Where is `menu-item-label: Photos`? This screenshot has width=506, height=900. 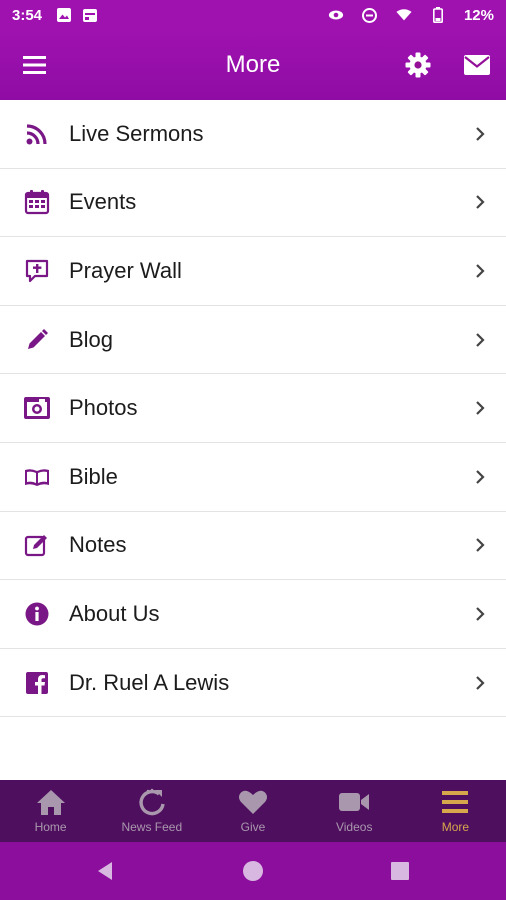 menu-item-label: Photos is located at coordinates (103, 408).